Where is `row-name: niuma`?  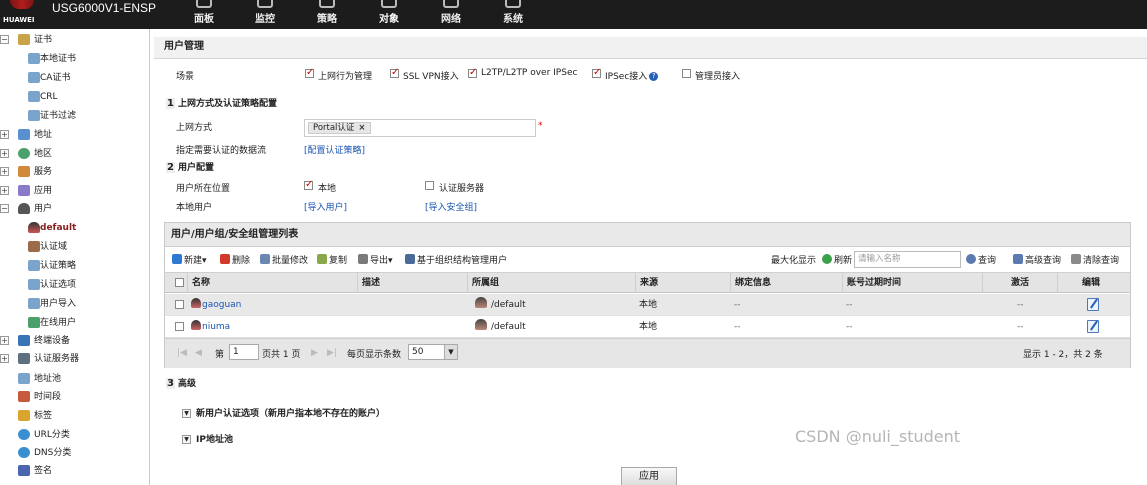 row-name: niuma is located at coordinates (210, 327).